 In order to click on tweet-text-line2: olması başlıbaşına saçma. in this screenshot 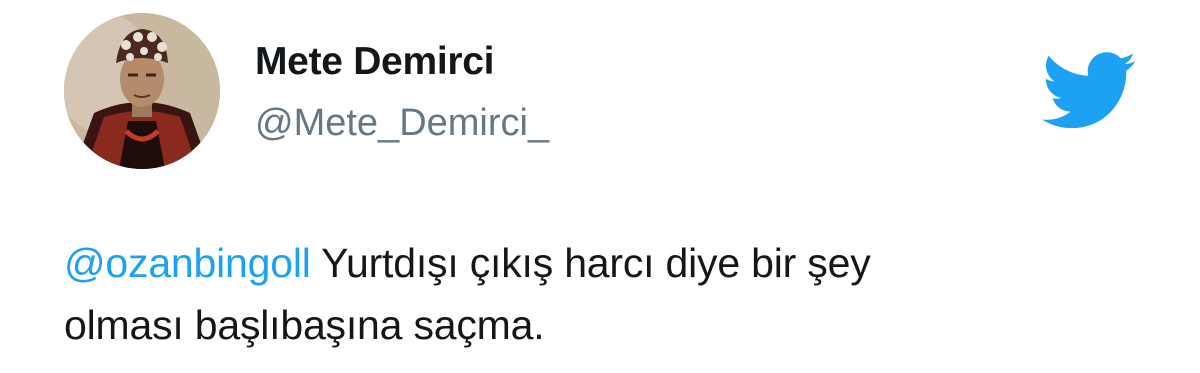, I will do `click(304, 325)`.